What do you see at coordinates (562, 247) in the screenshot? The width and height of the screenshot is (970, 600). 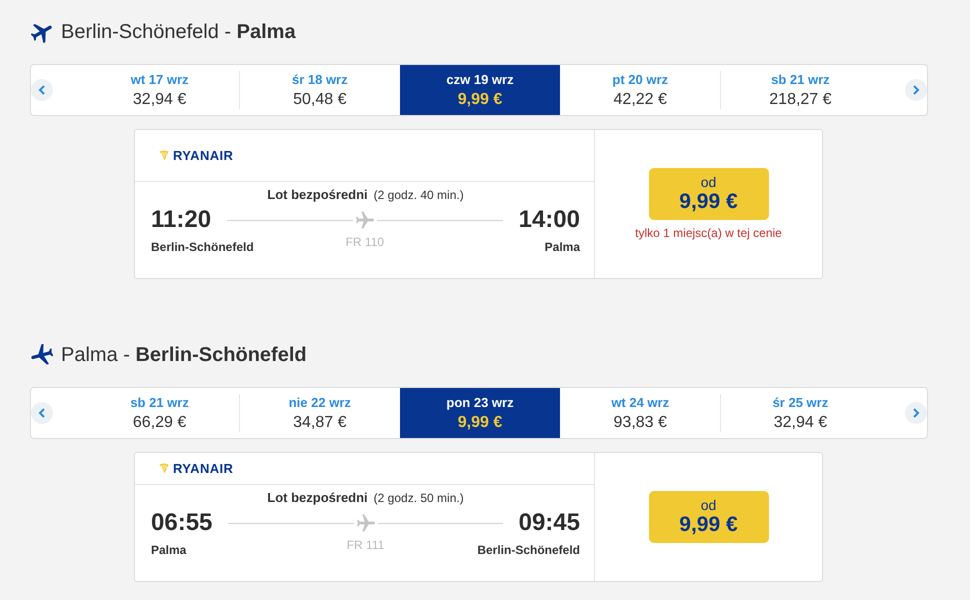 I see `arrival-city: Palma` at bounding box center [562, 247].